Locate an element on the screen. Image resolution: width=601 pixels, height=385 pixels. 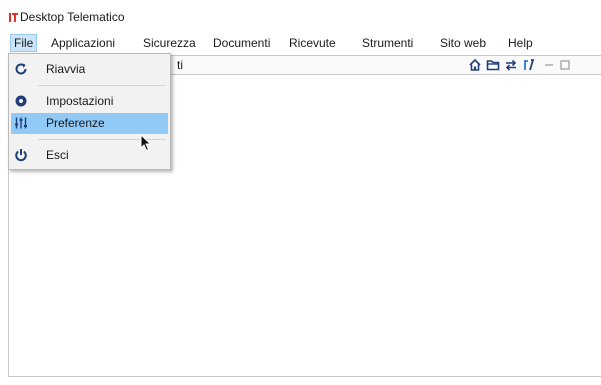
menu-separator is located at coordinates (102, 85).